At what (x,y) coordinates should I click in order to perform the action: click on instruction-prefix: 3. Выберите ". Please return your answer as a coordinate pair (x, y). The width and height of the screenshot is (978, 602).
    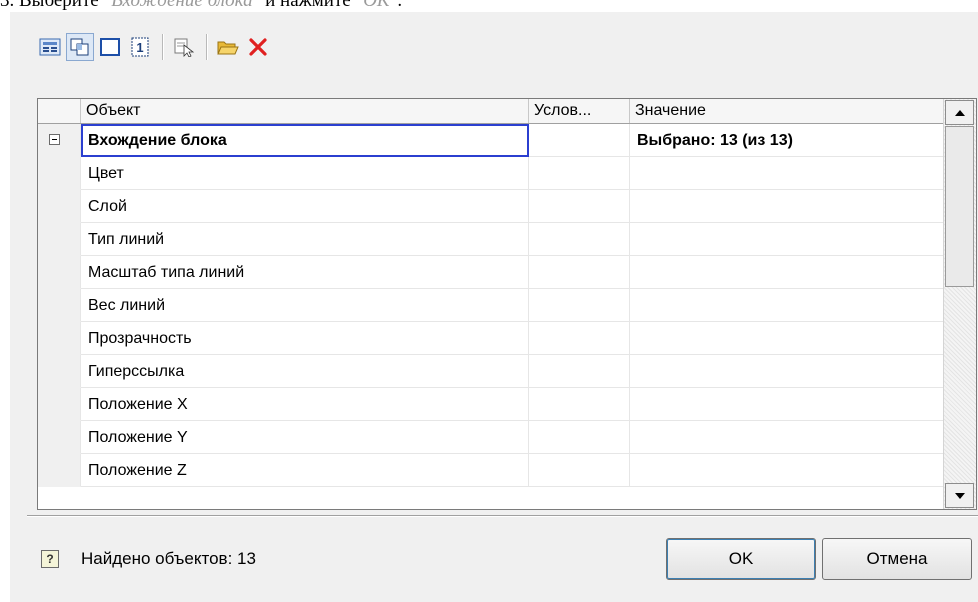
    Looking at the image, I should click on (56, 5).